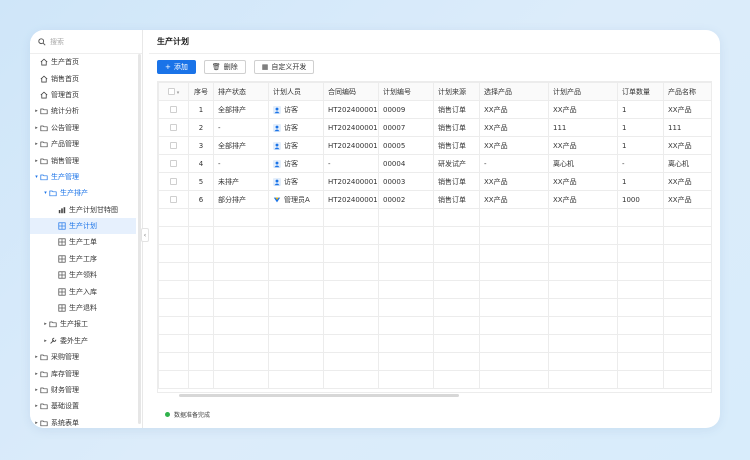  Describe the element at coordinates (265, 67) in the screenshot. I see `grid-icon: ▦` at that location.